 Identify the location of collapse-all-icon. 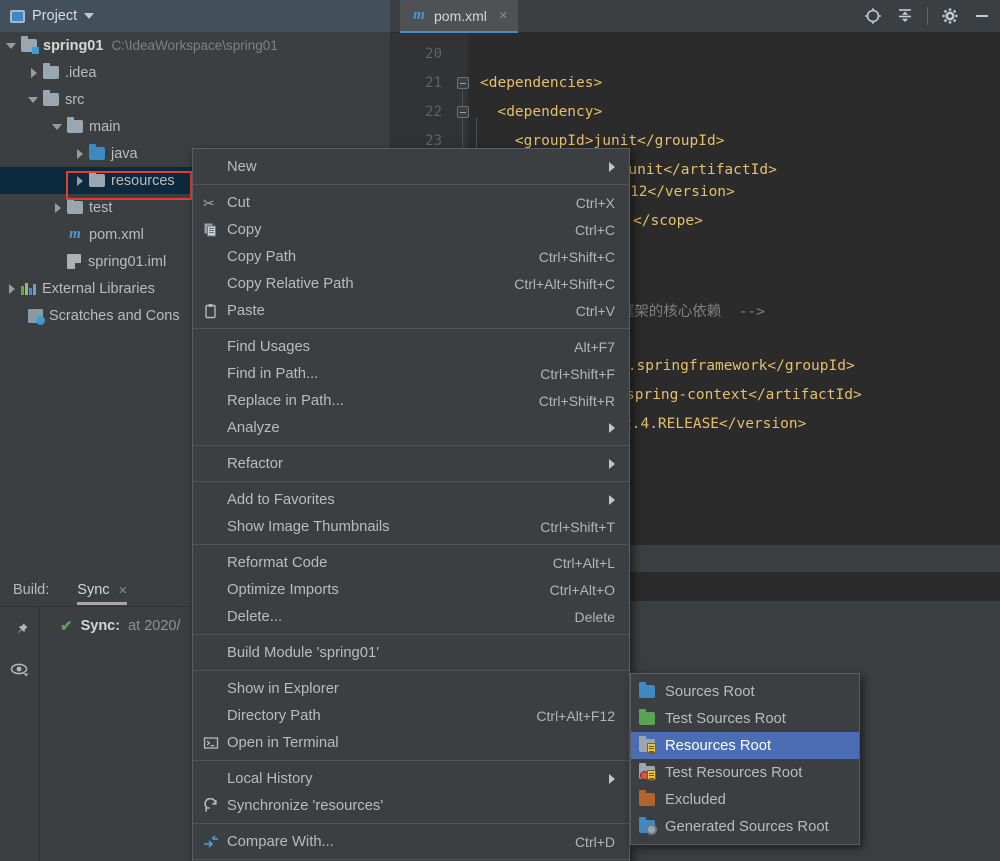
(905, 16).